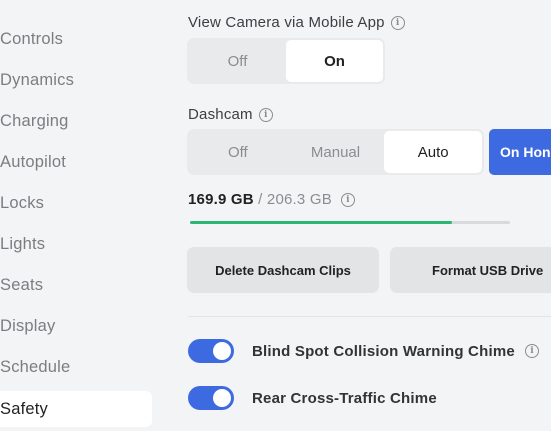 Image resolution: width=551 pixels, height=431 pixels. What do you see at coordinates (211, 351) in the screenshot?
I see `blind-spot-chime-toggle` at bounding box center [211, 351].